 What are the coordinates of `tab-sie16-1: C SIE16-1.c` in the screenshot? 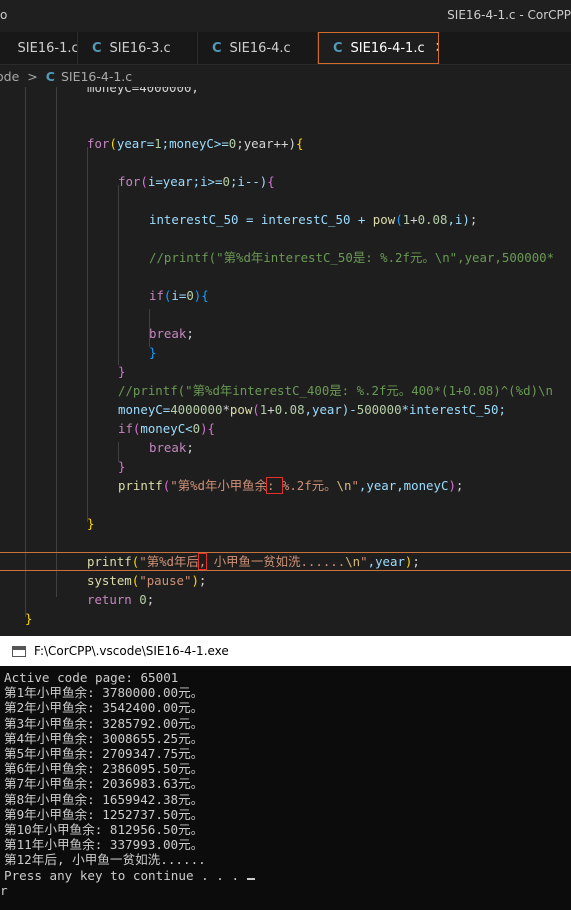 It's located at (39, 48).